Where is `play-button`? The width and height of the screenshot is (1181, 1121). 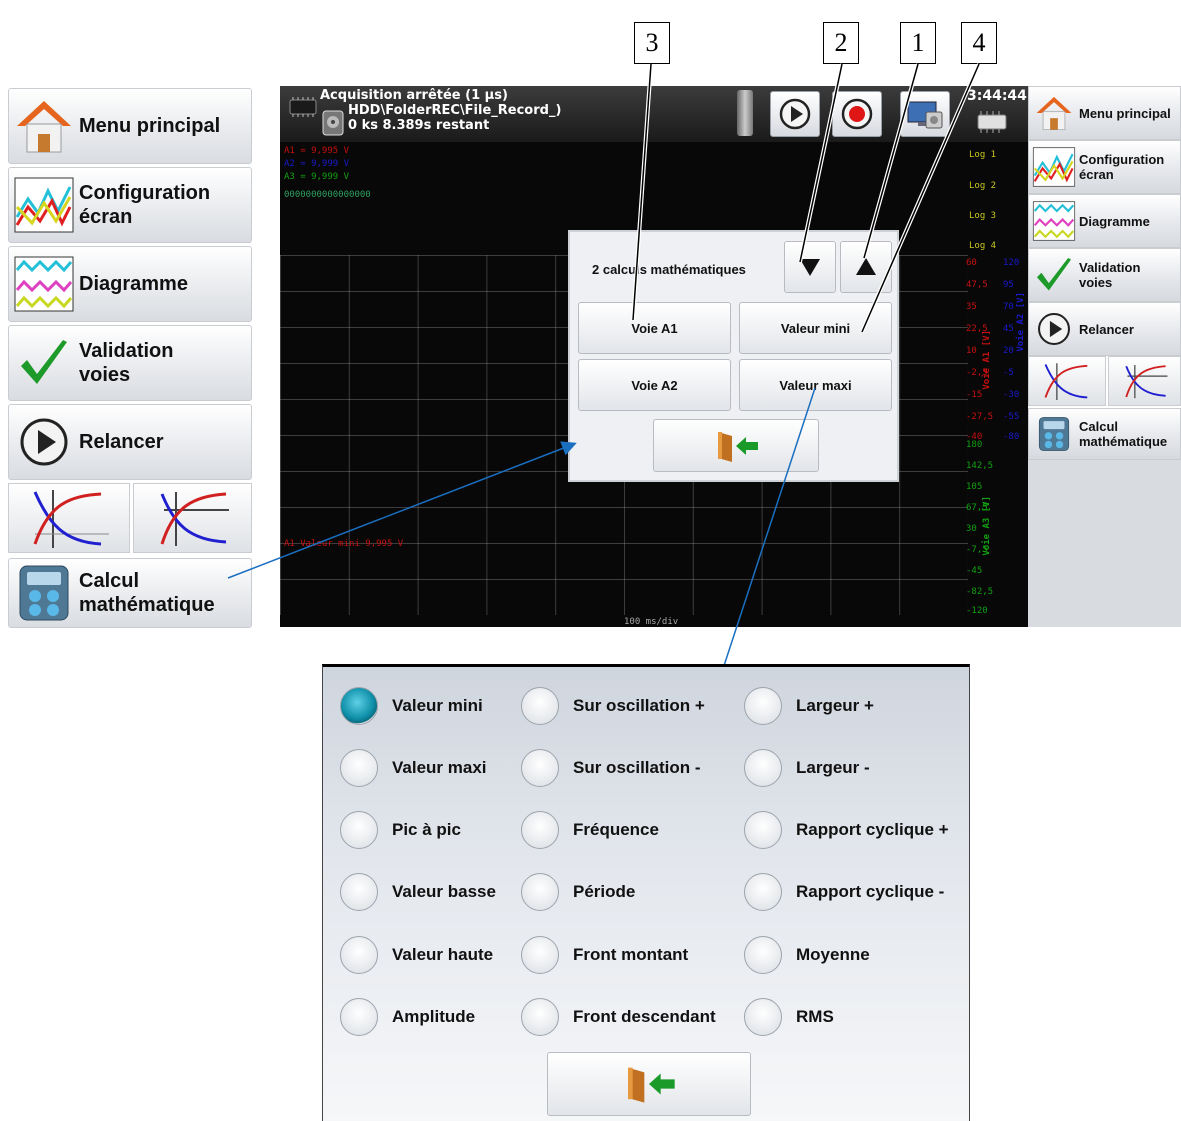
play-button is located at coordinates (795, 114).